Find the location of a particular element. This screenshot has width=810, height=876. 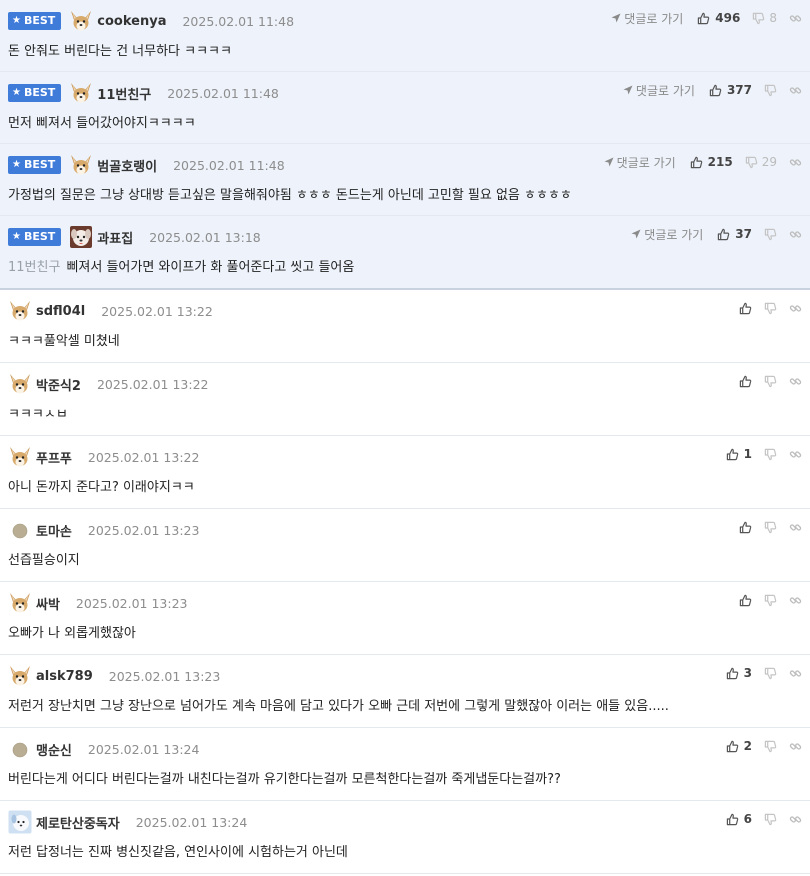

like-button: 496 is located at coordinates (718, 18).